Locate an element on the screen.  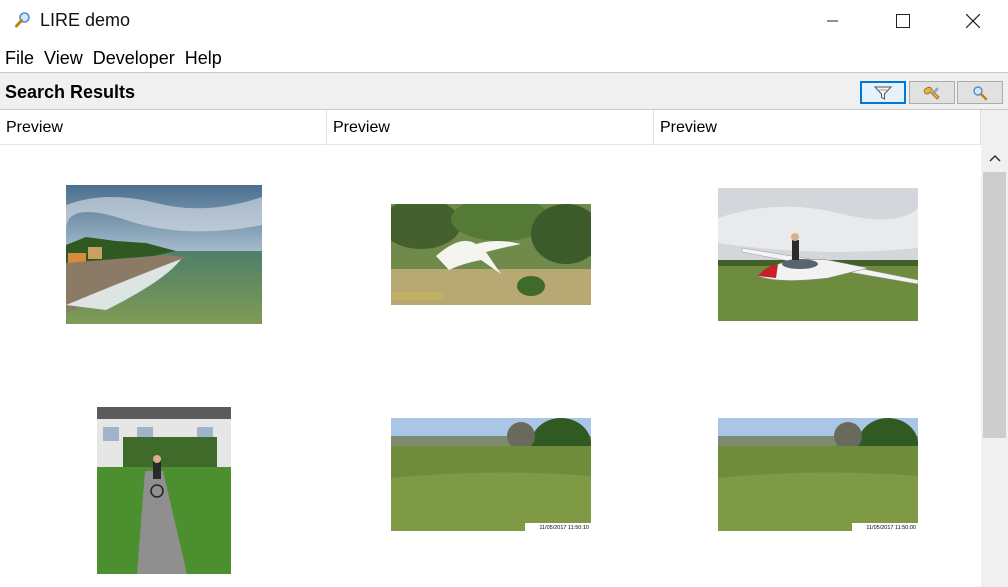
scroll-thumb is located at coordinates (994, 305).